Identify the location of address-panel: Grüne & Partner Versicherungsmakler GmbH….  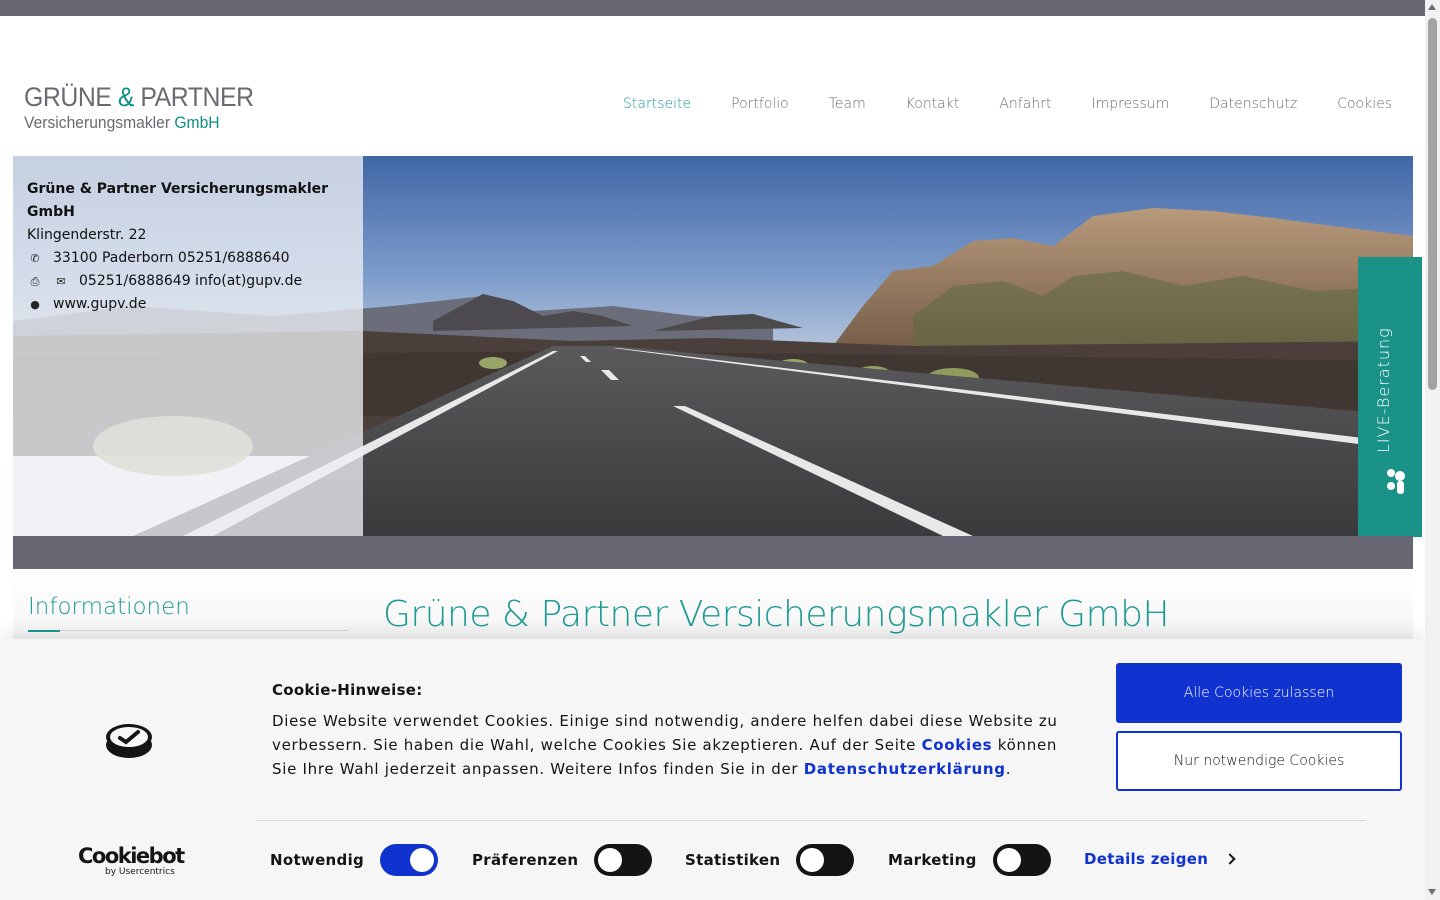
(188, 346).